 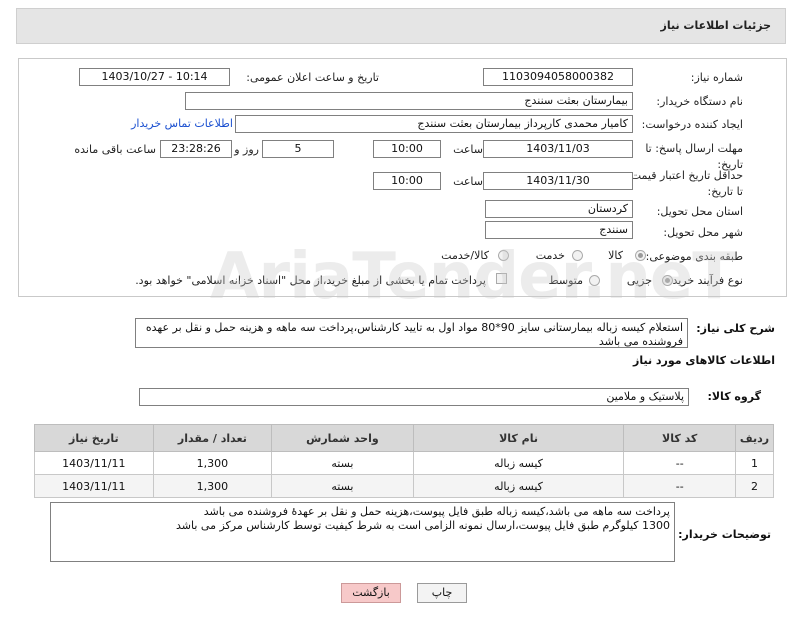 What do you see at coordinates (680, 438) in the screenshot?
I see `col-code: کد کالا` at bounding box center [680, 438].